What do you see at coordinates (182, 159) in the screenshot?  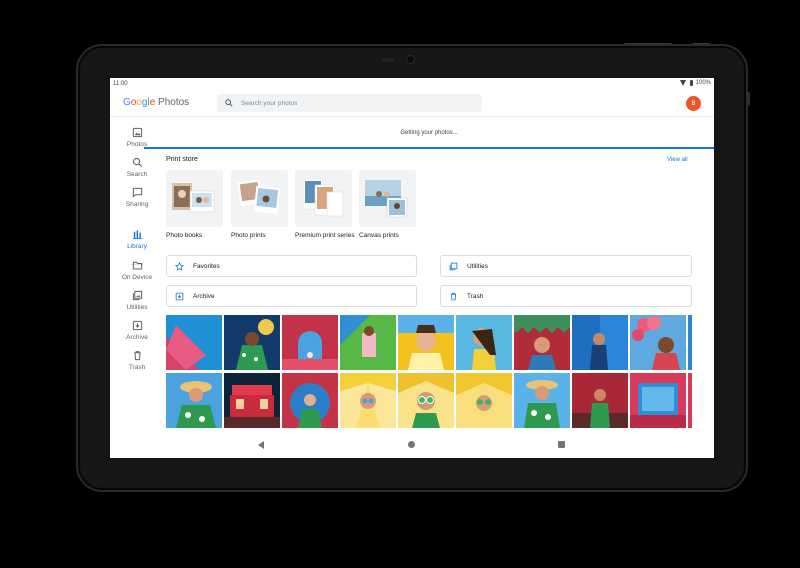 I see `print-store-title: Print store` at bounding box center [182, 159].